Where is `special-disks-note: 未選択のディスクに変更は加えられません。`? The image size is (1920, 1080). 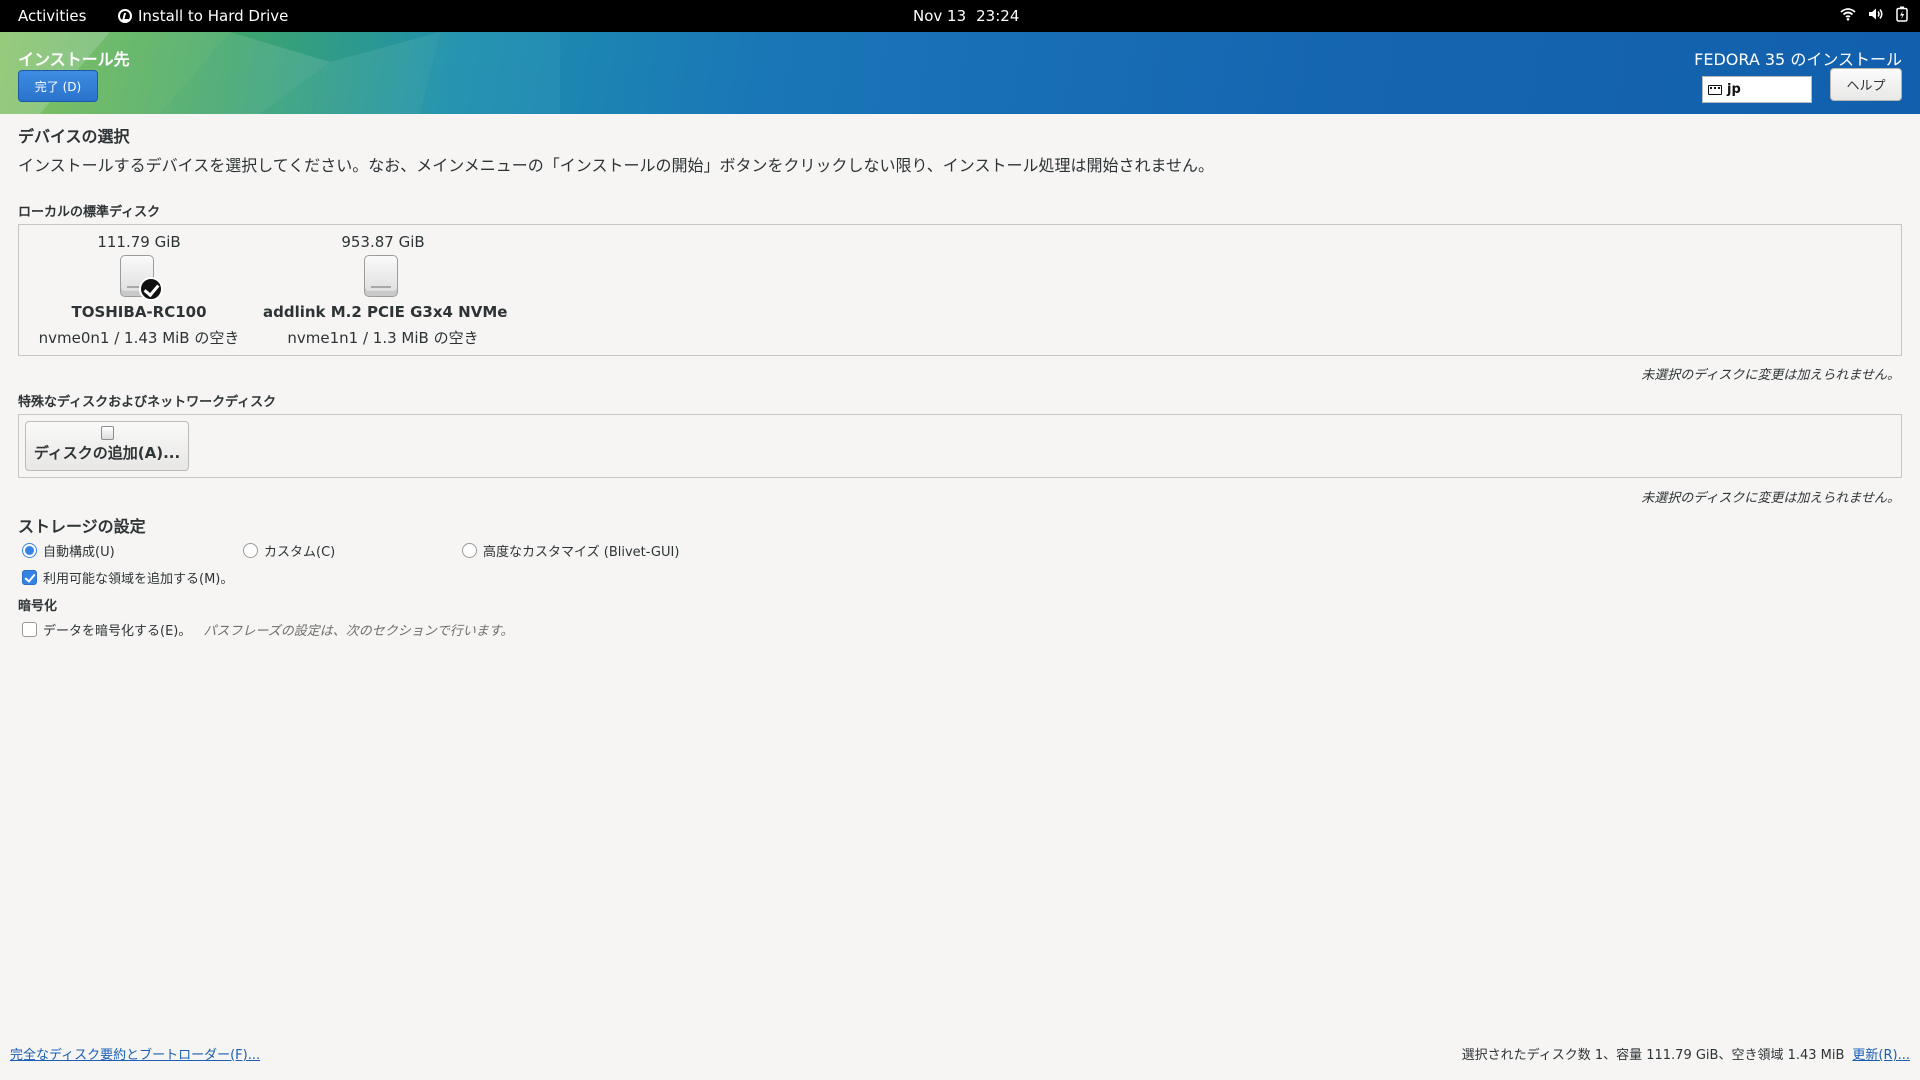
special-disks-note: 未選択のディスクに変更は加えられません。 is located at coordinates (1770, 498).